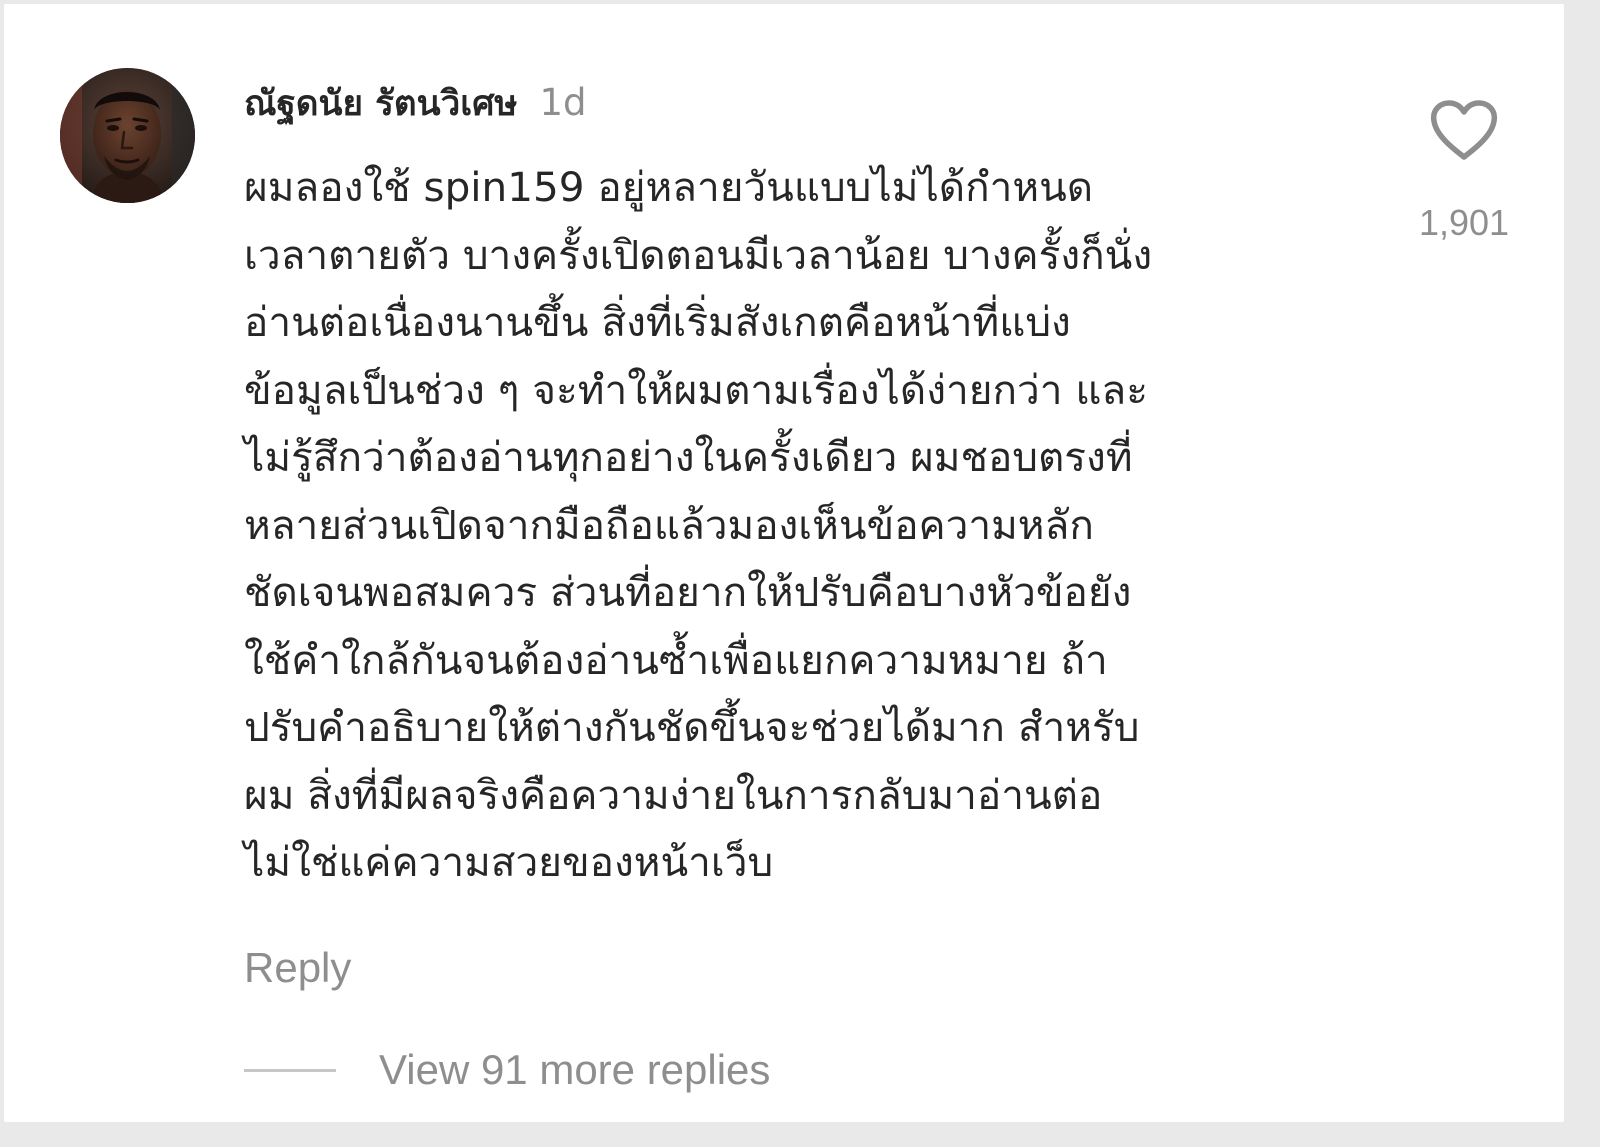 The height and width of the screenshot is (1147, 1600). I want to click on comment-timestamp: 1d, so click(563, 102).